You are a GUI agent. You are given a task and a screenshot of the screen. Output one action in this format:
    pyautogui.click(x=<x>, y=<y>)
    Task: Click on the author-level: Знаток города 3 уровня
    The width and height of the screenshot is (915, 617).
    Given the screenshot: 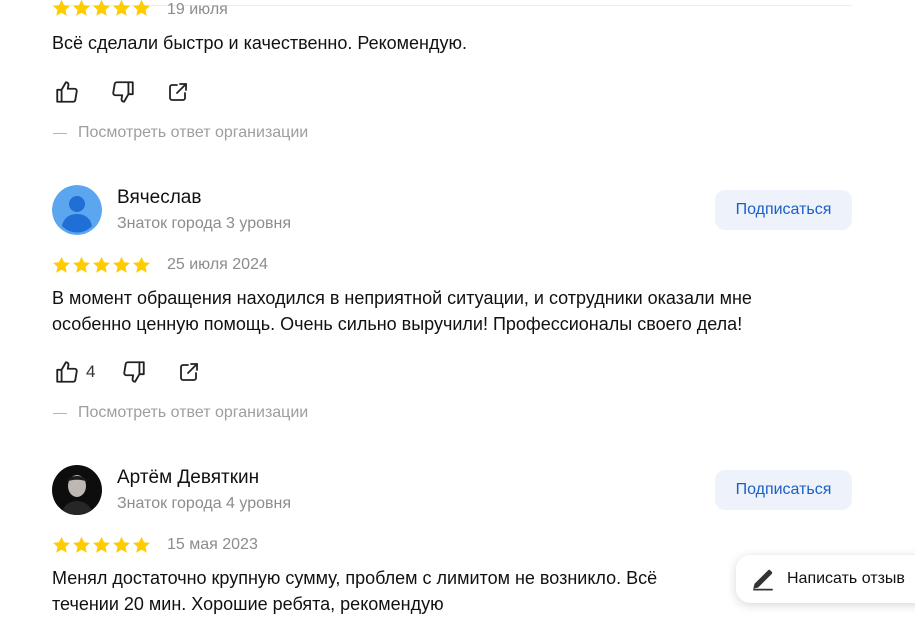 What is the action you would take?
    pyautogui.click(x=204, y=223)
    